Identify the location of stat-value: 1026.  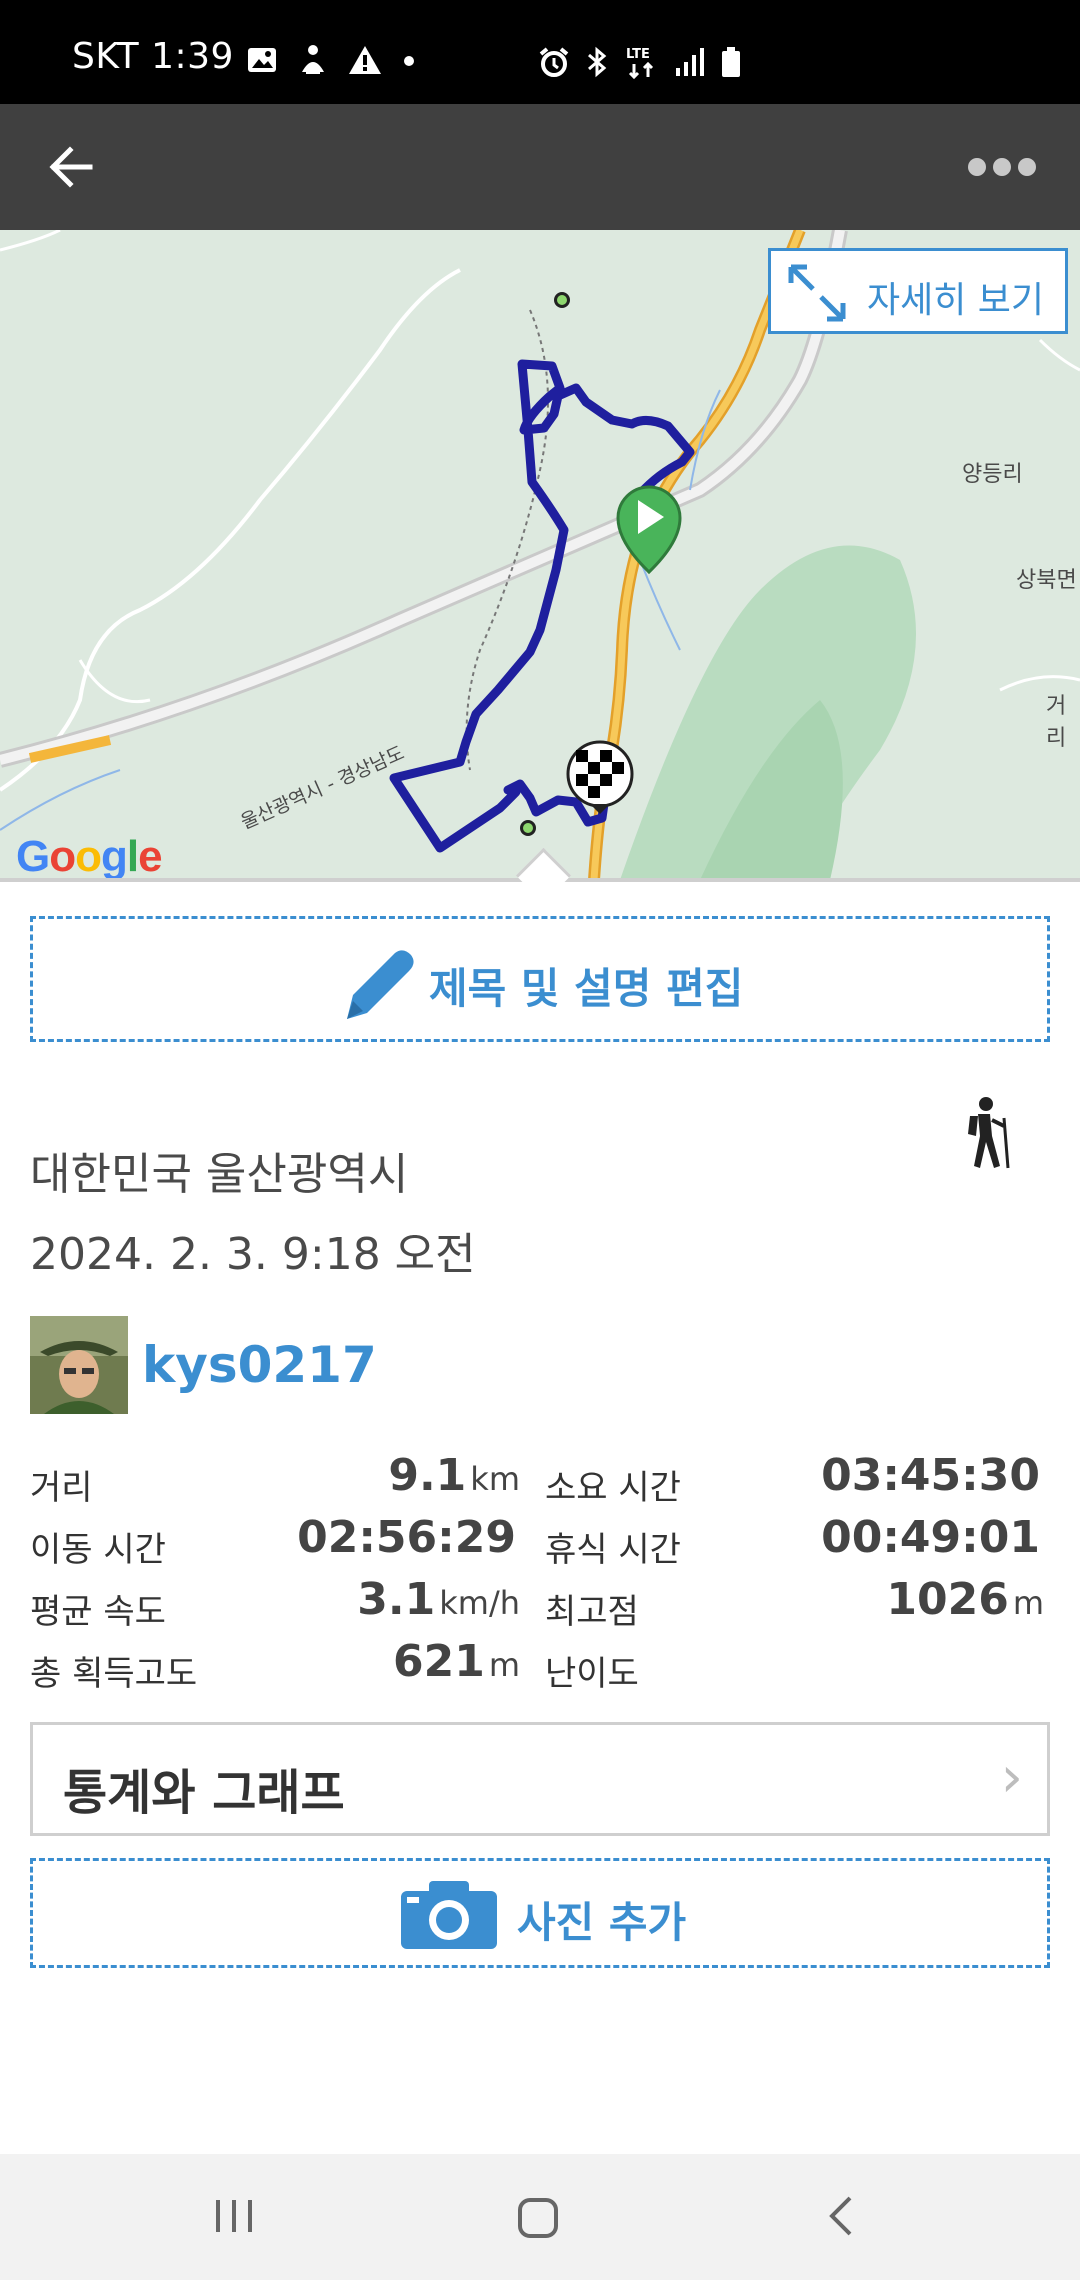
(947, 1599).